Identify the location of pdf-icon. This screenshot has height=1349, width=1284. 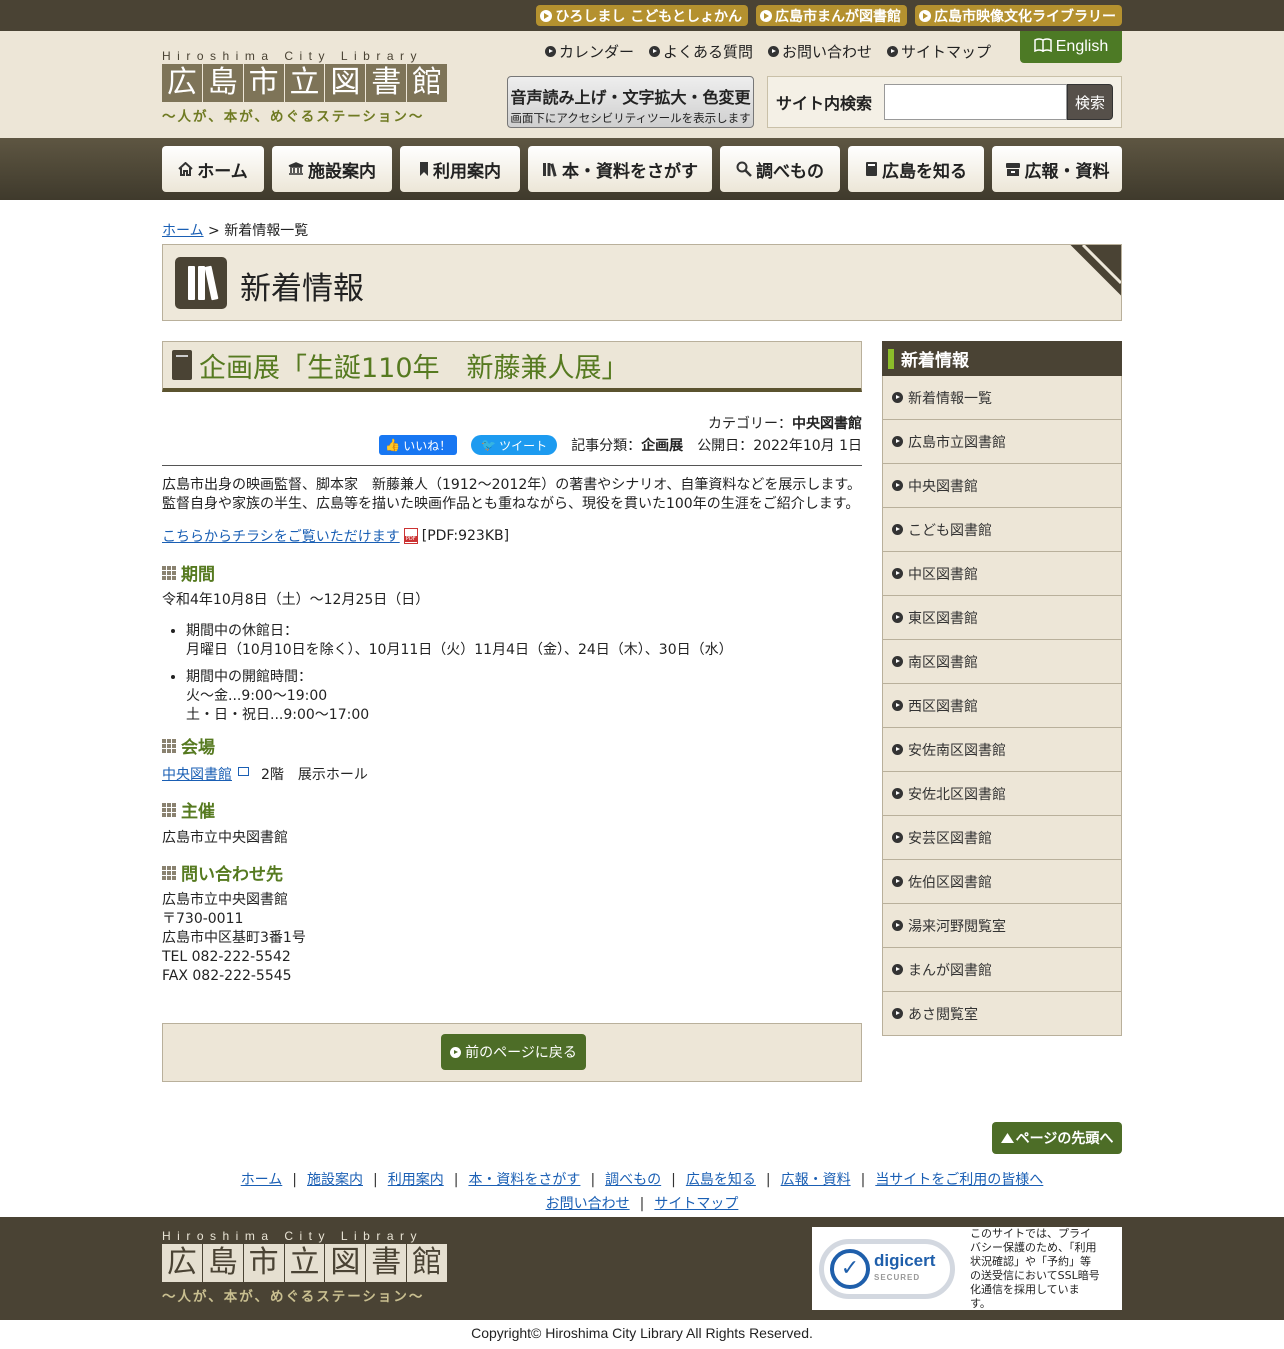
(410, 536).